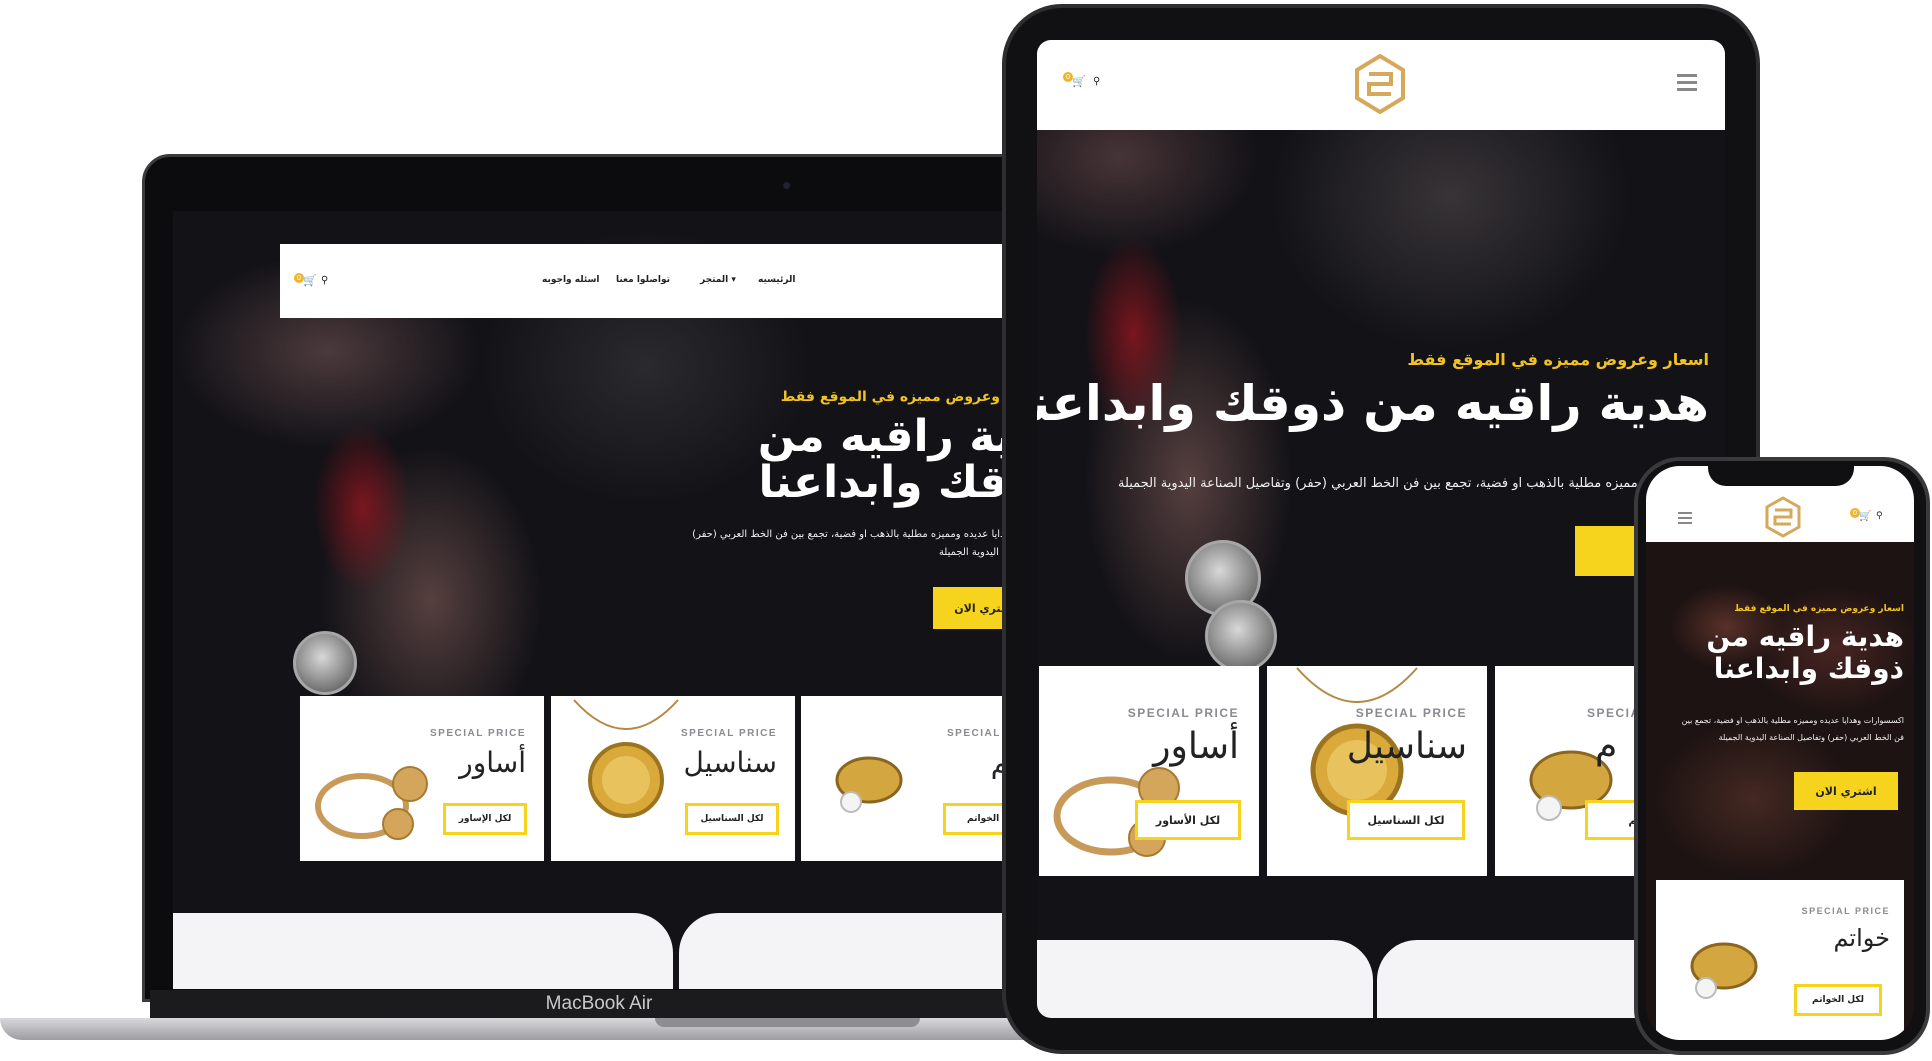 The width and height of the screenshot is (1932, 1061). I want to click on laptop-notch, so click(787, 1022).